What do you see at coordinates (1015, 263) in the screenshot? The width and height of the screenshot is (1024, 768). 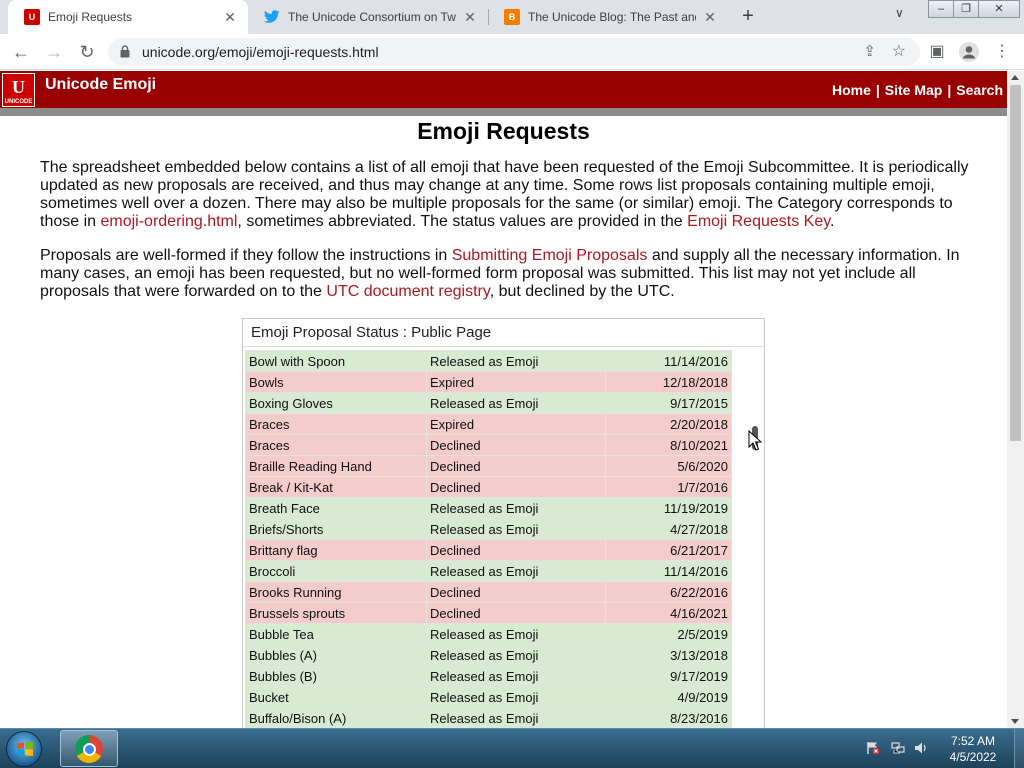 I see `scrollbar-thumb` at bounding box center [1015, 263].